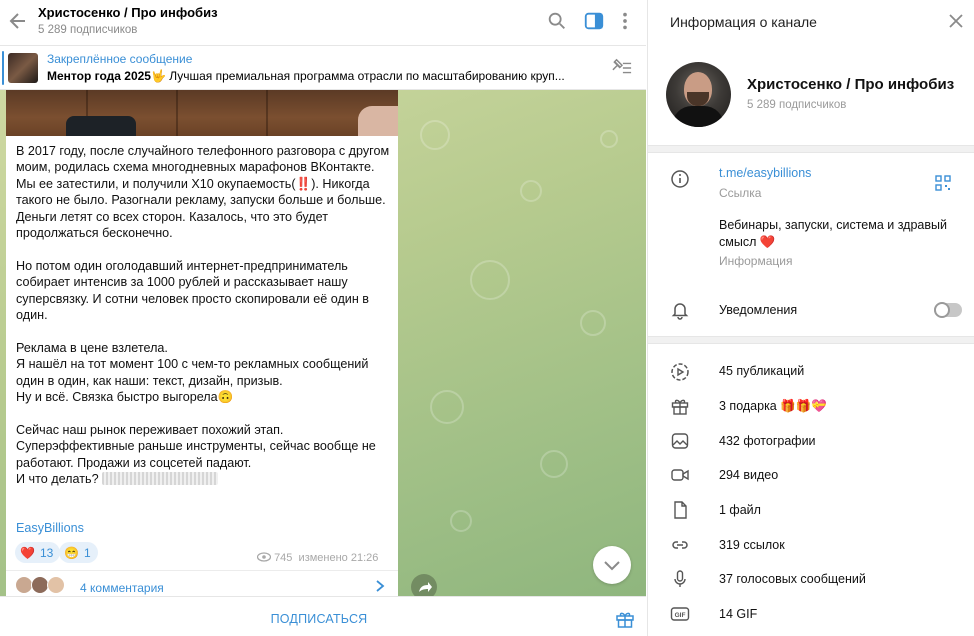 The width and height of the screenshot is (974, 636). I want to click on spoiler, so click(160, 479).